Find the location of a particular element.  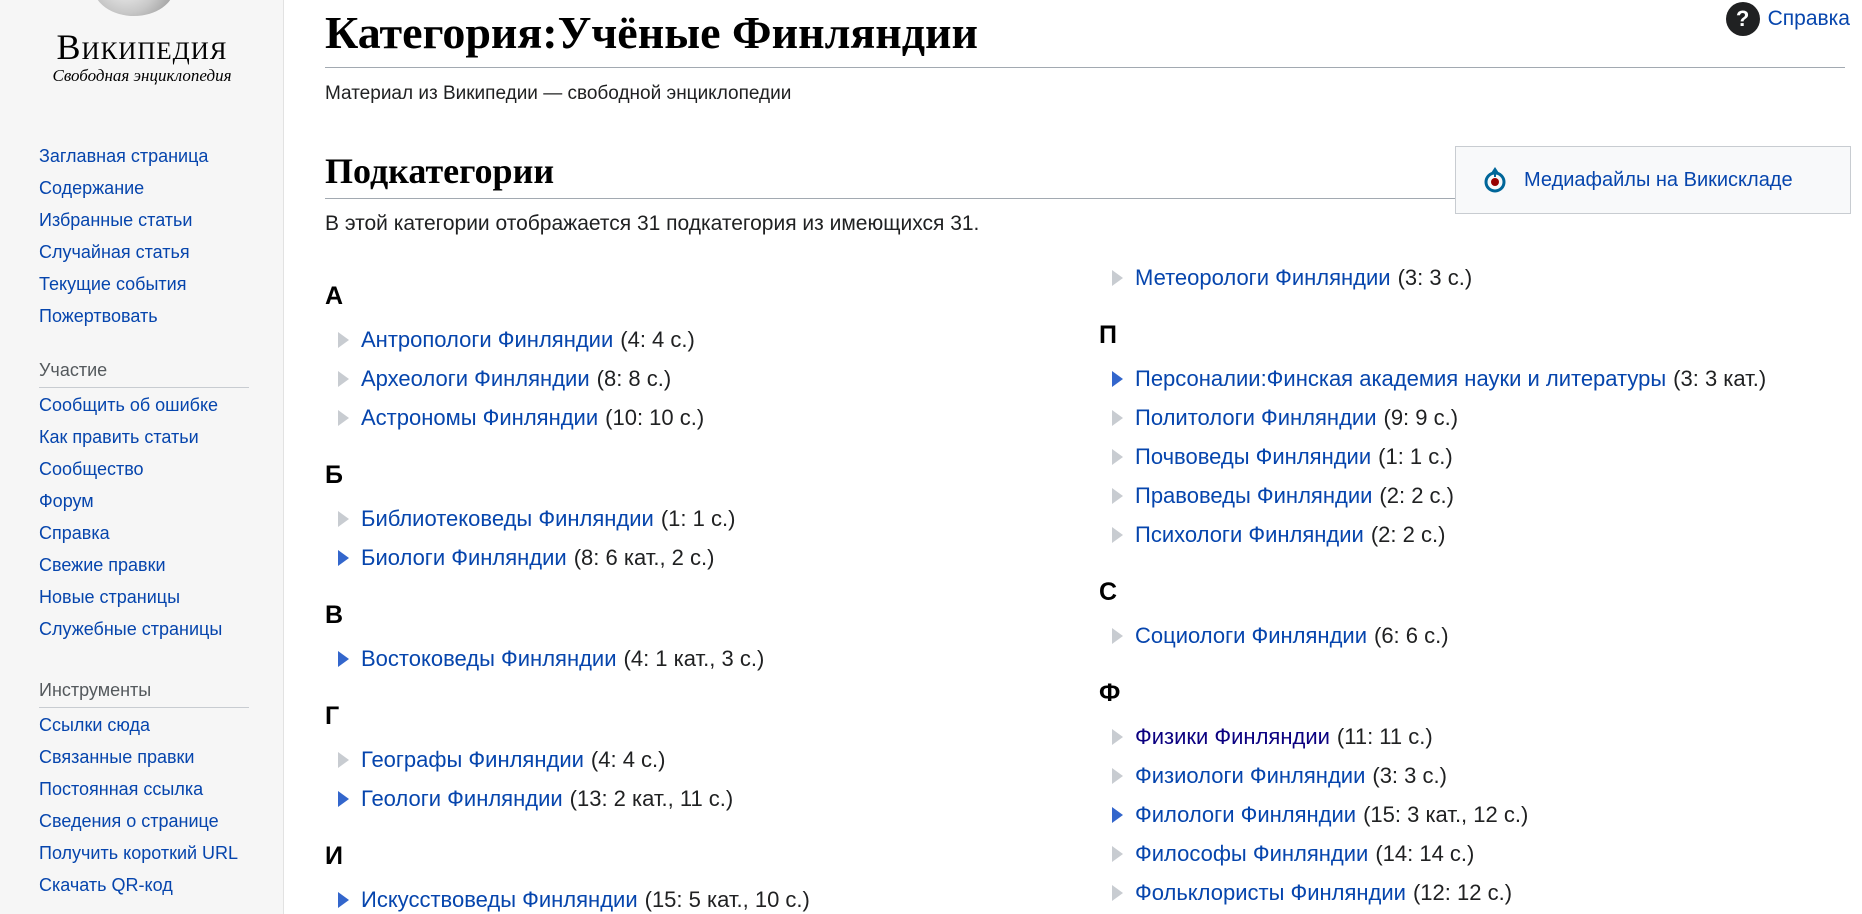

subcategory-count: (9: 9 с.) is located at coordinates (1421, 417).